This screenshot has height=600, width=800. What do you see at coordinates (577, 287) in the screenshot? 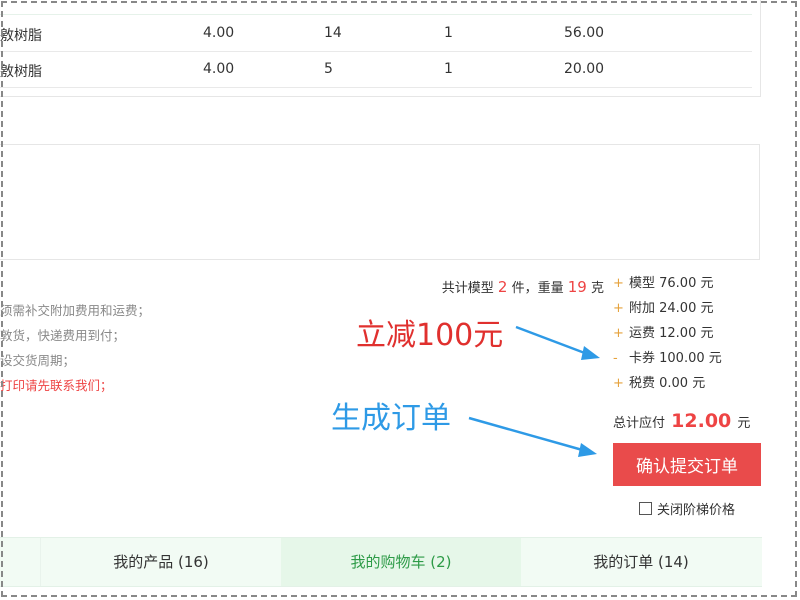
I see `summary-weight: 19` at bounding box center [577, 287].